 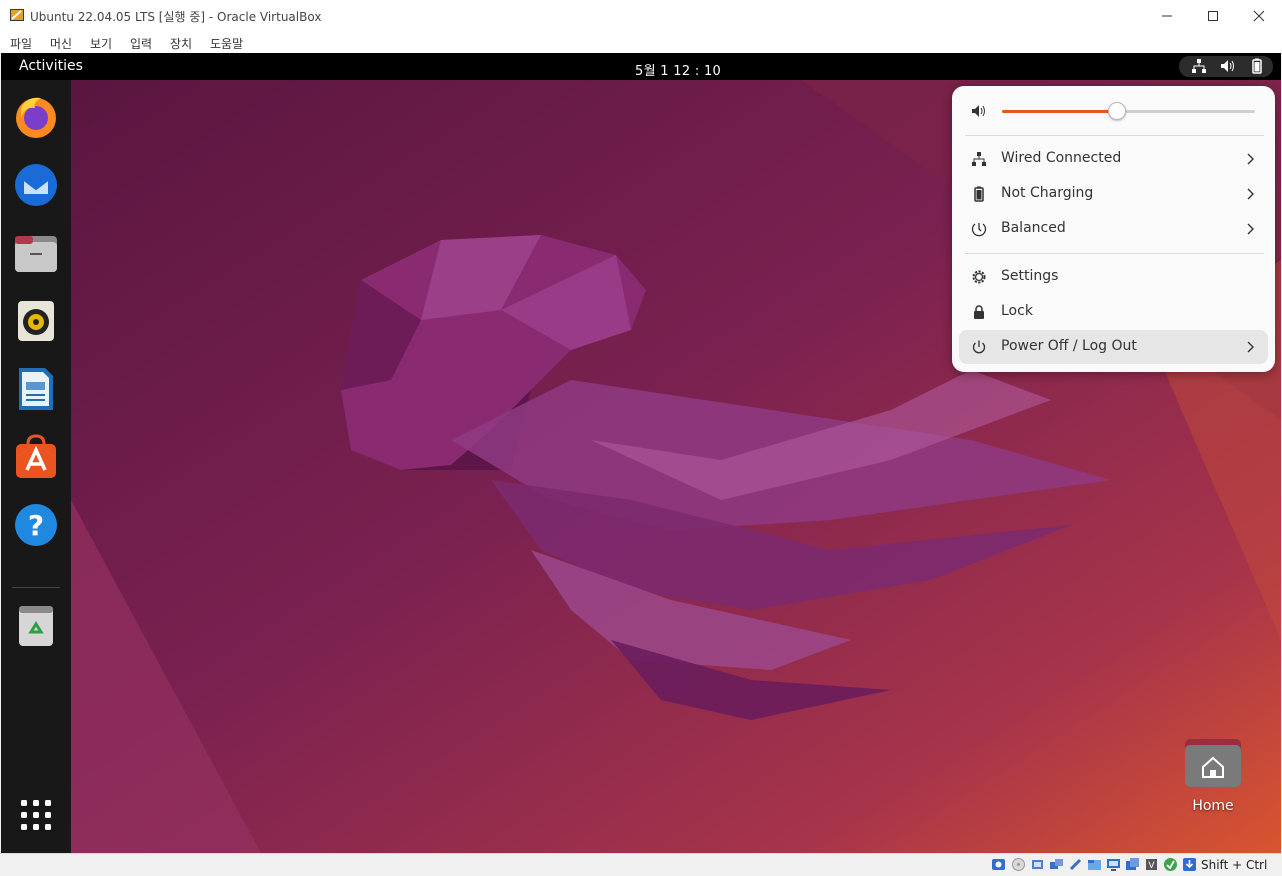 What do you see at coordinates (678, 69) in the screenshot?
I see `clock: 5월 1 12 : 10` at bounding box center [678, 69].